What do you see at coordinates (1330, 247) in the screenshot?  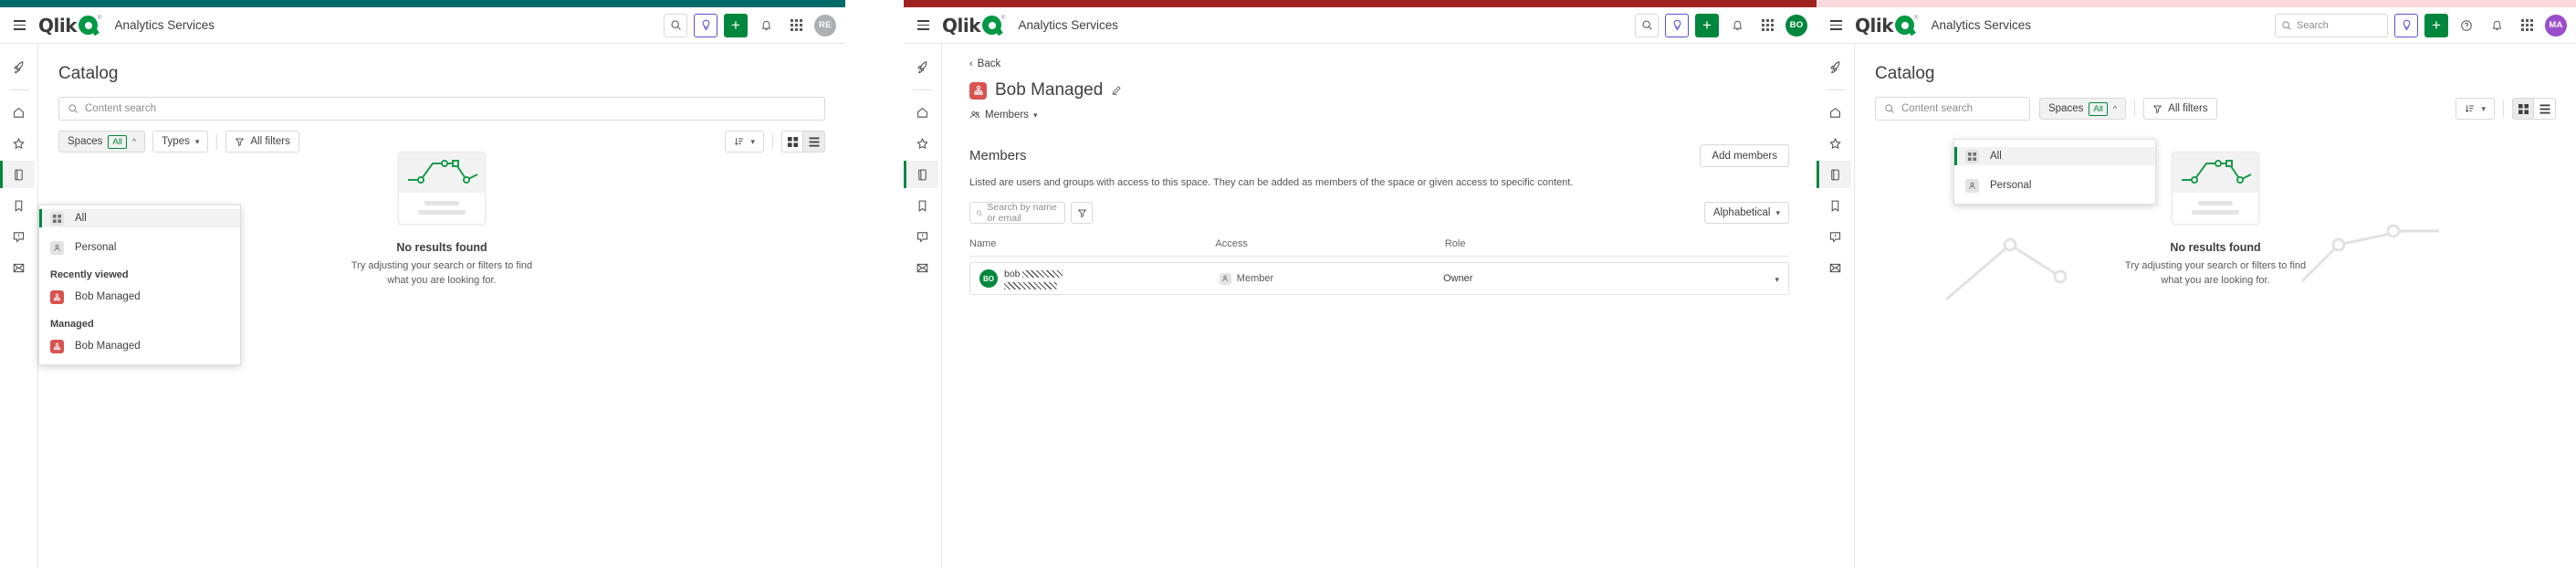 I see `column-header-access: Access` at bounding box center [1330, 247].